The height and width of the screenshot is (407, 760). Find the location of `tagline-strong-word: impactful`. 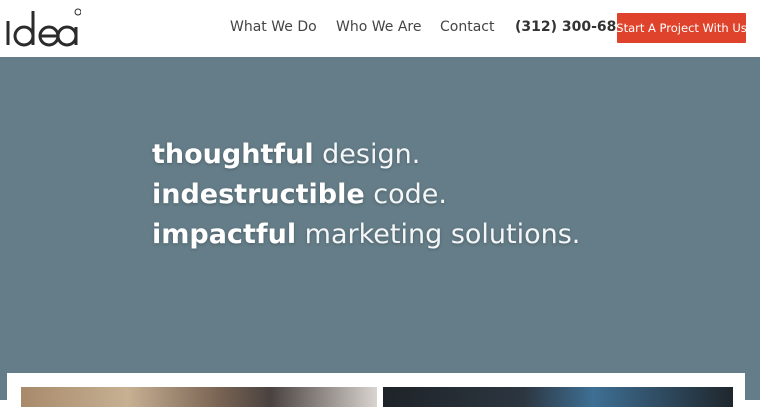

tagline-strong-word: impactful is located at coordinates (224, 234).